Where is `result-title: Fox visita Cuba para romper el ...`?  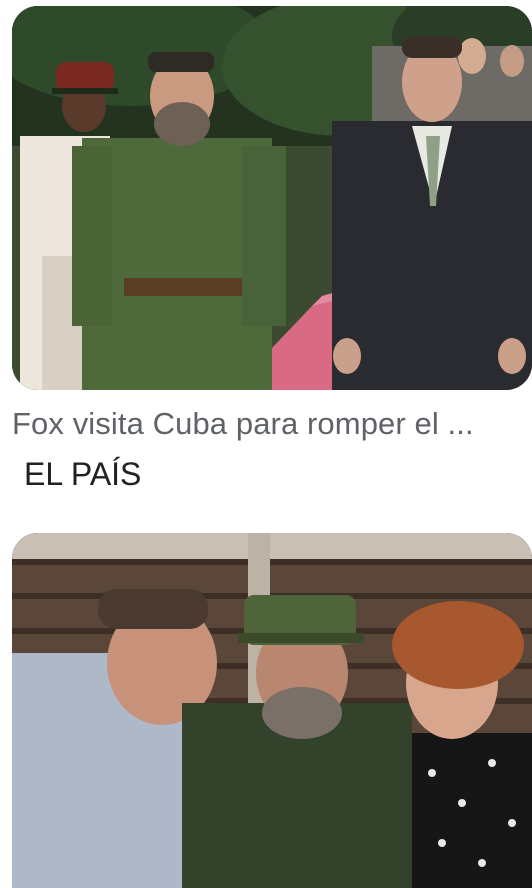 result-title: Fox visita Cuba para romper el ... is located at coordinates (262, 424).